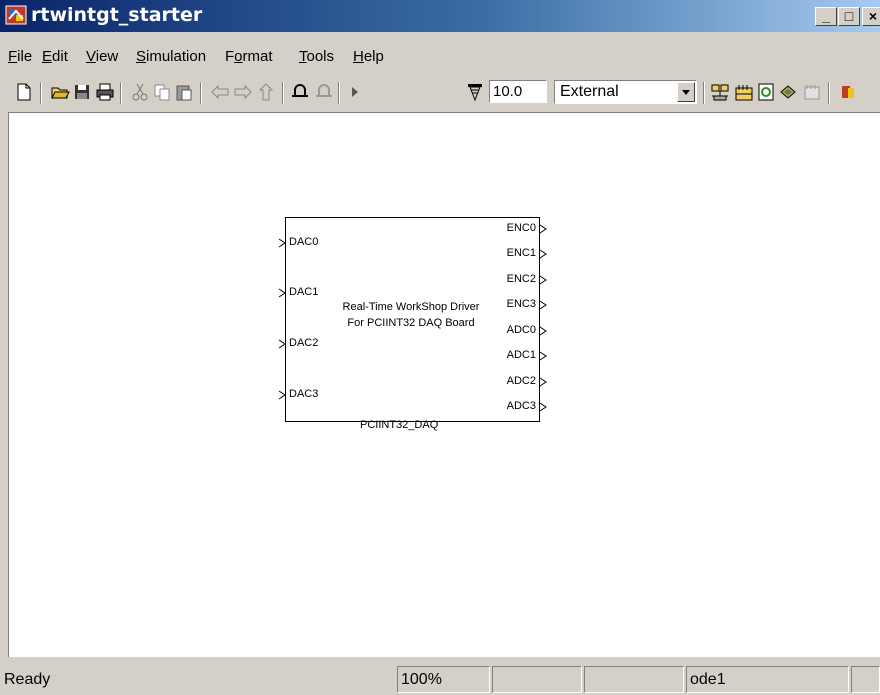 This screenshot has height=695, width=880. I want to click on solver-name: ode1, so click(767, 679).